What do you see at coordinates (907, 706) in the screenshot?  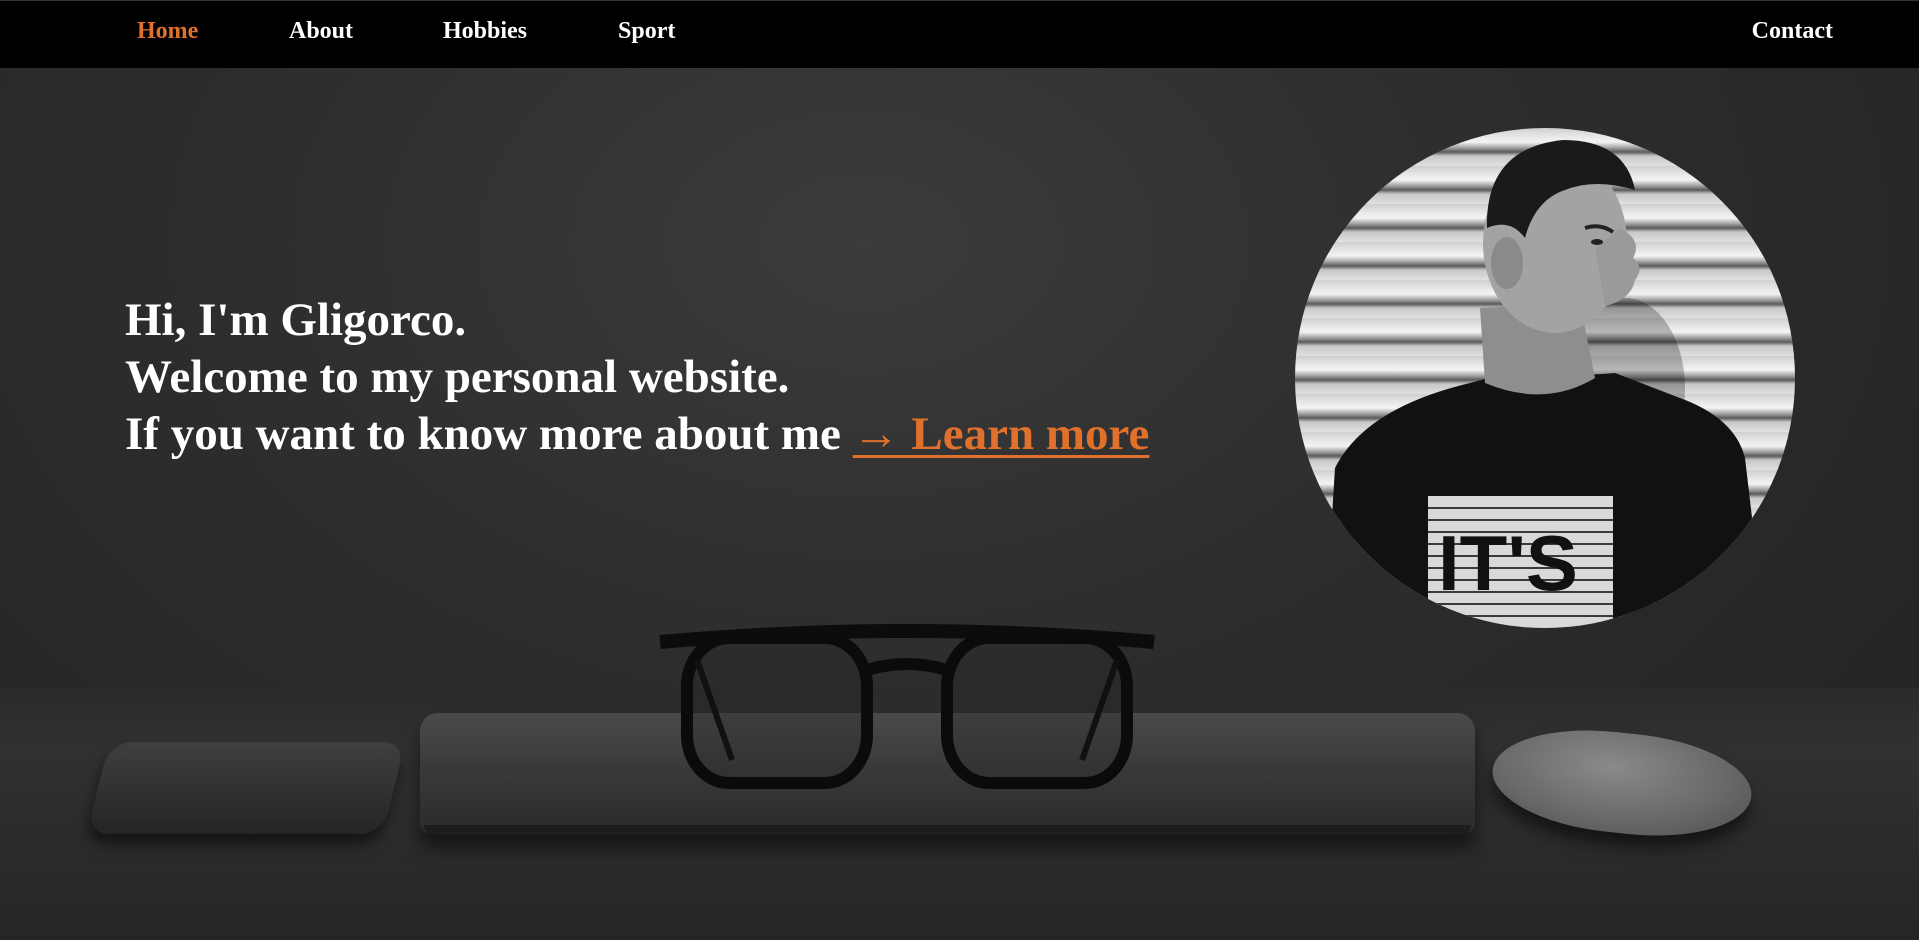 I see `glasses-image` at bounding box center [907, 706].